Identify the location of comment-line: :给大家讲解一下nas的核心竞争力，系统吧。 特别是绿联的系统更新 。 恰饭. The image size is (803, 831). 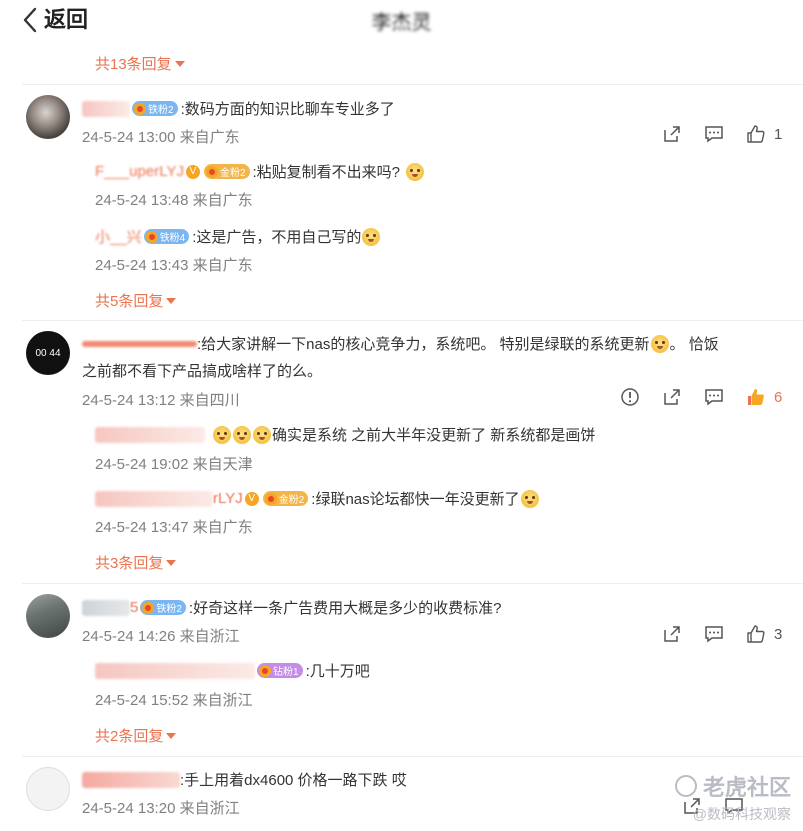
(400, 343).